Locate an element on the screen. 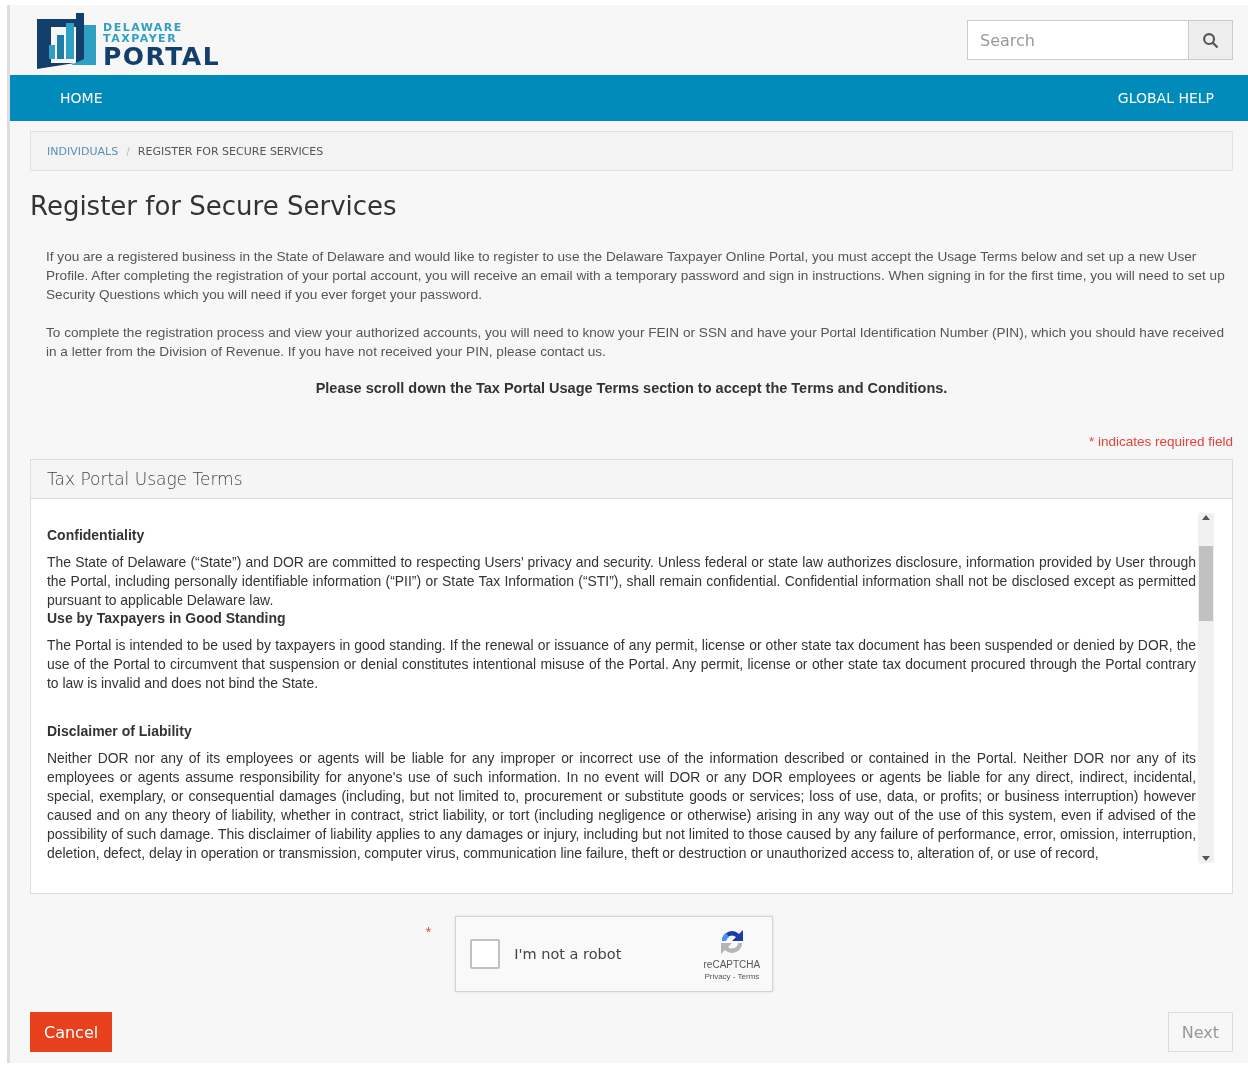 The width and height of the screenshot is (1248, 1065). section-heading: Confidentiality is located at coordinates (96, 535).